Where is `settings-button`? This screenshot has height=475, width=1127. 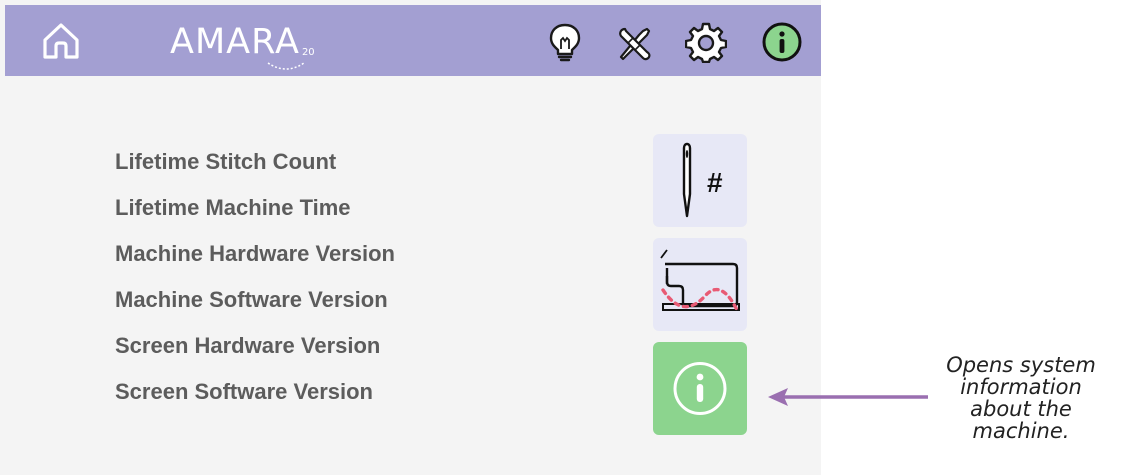 settings-button is located at coordinates (706, 42).